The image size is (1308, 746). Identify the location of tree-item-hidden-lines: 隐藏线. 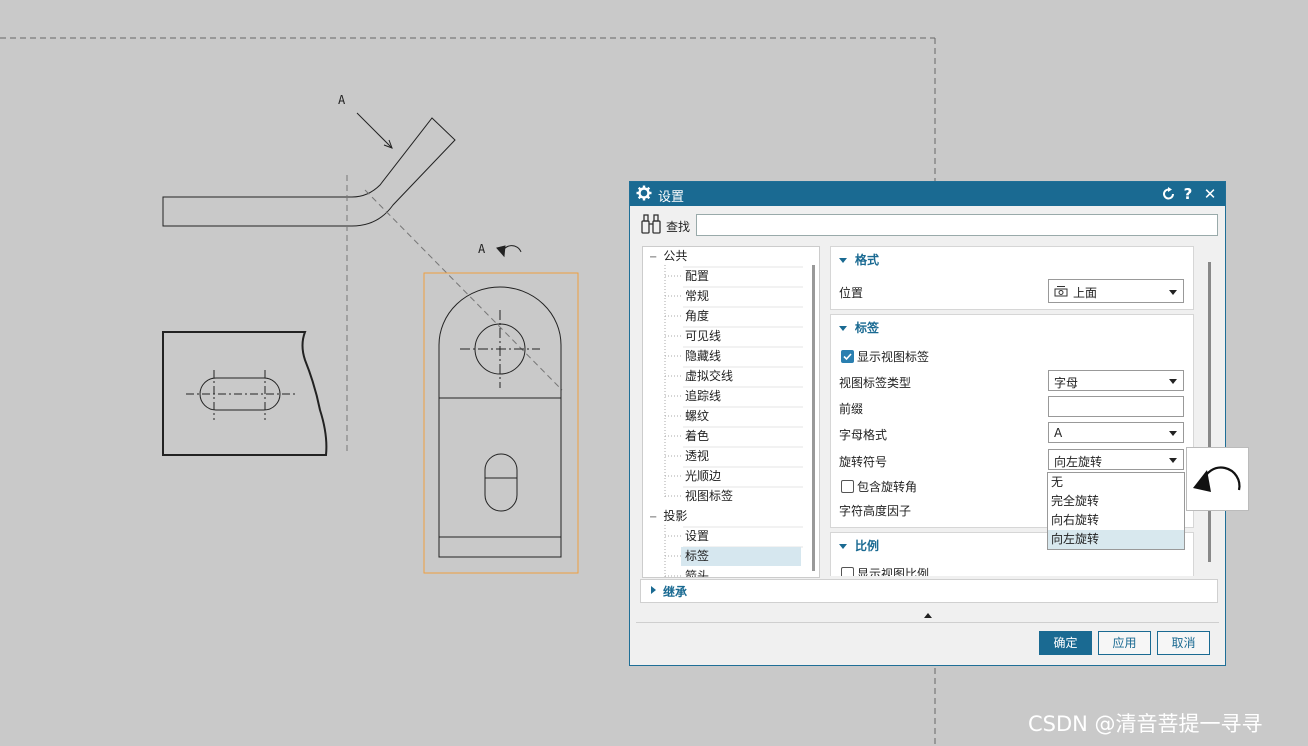
(703, 356).